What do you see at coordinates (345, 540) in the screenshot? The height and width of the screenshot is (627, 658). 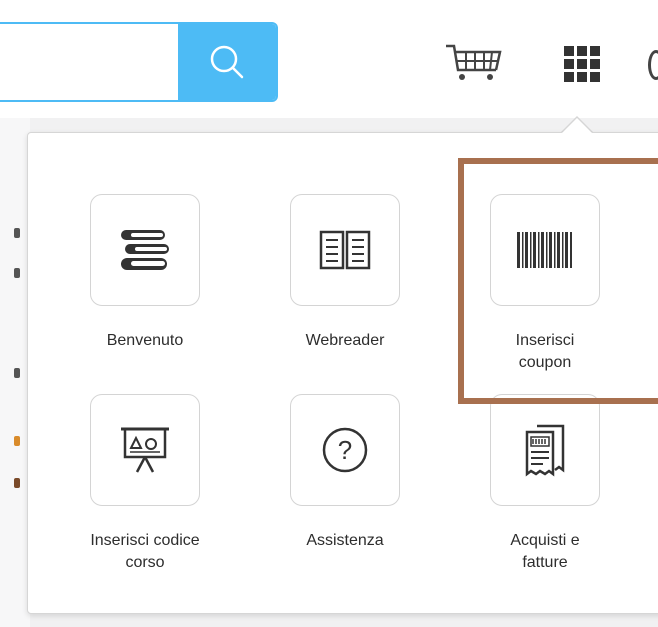 I see `menu-label-assistenza: Assistenza` at bounding box center [345, 540].